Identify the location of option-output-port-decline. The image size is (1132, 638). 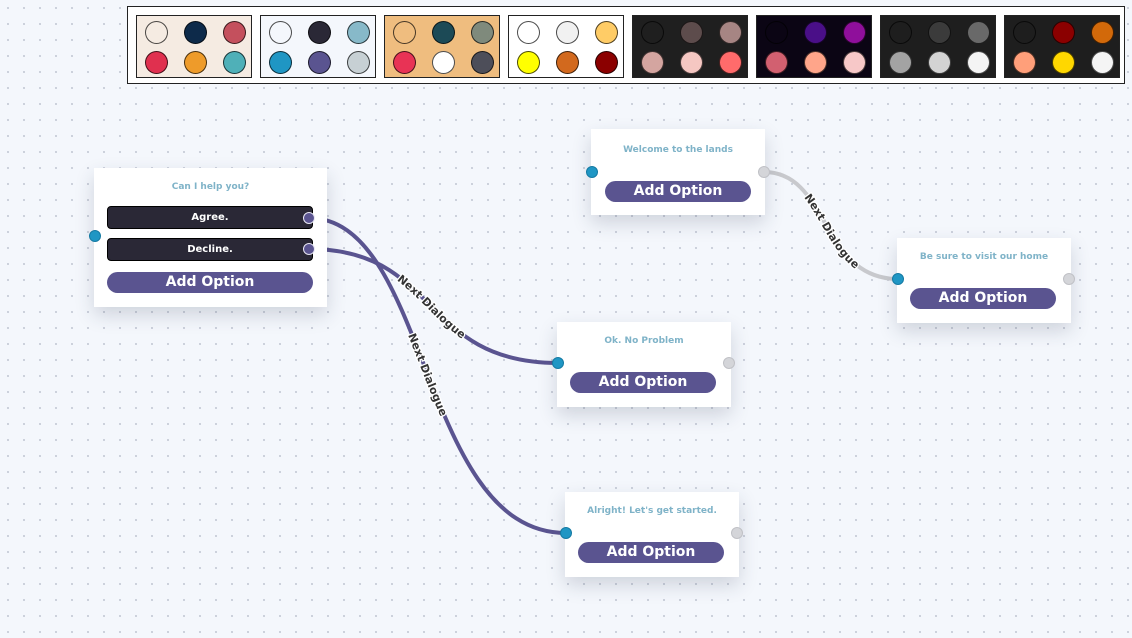
(309, 249).